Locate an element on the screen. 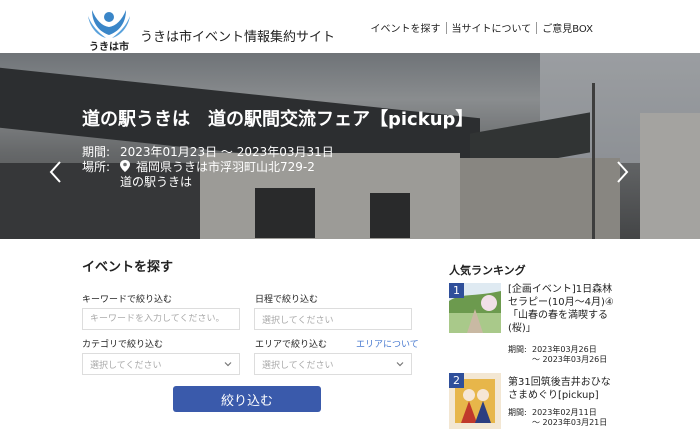 The width and height of the screenshot is (700, 434). period-end: ～ 2023年03月26日 is located at coordinates (570, 359).